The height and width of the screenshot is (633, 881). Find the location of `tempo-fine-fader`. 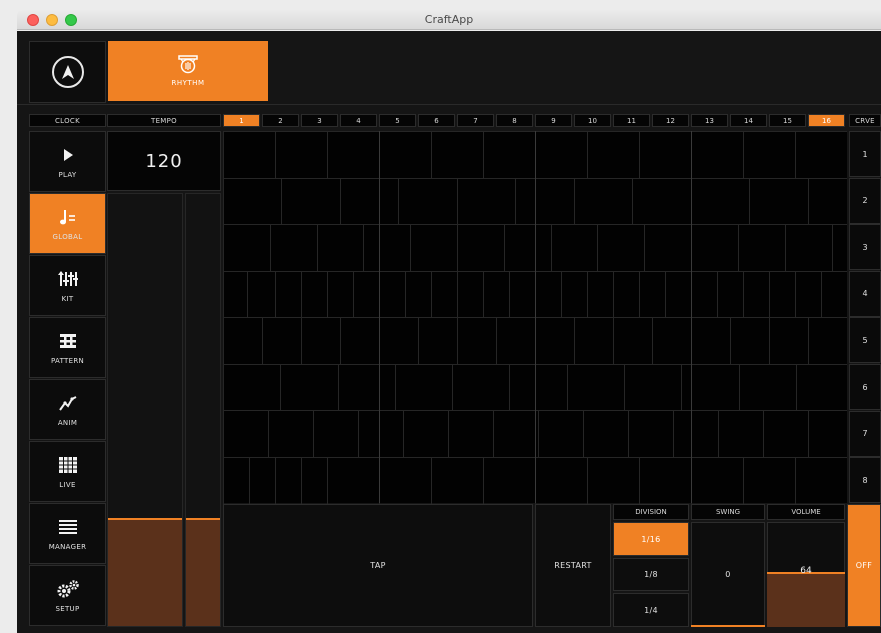

tempo-fine-fader is located at coordinates (203, 410).